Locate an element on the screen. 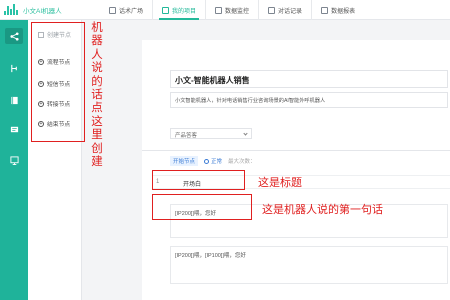 Image resolution: width=450 pixels, height=300 pixels. nav-item-square: 话术广场 is located at coordinates (126, 10).